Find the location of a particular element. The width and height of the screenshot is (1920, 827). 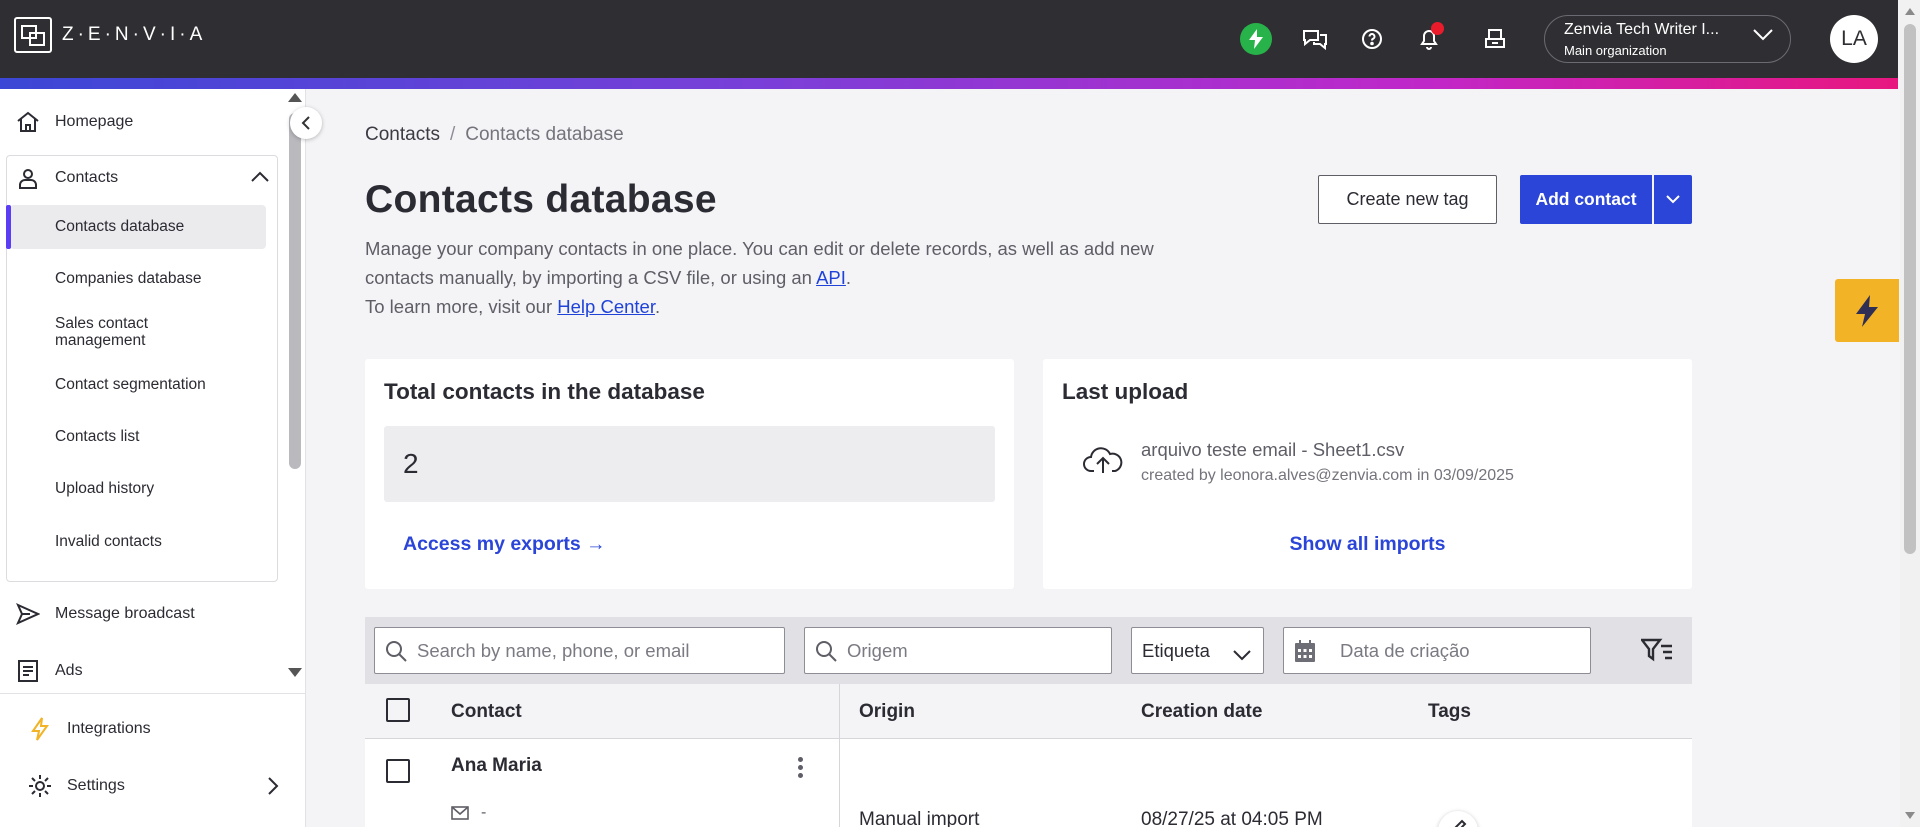

mail-icon is located at coordinates (460, 813).